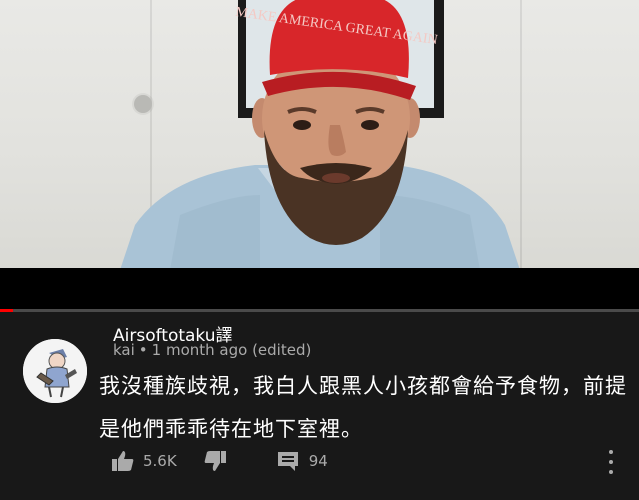  I want to click on video-letterbox, so click(319, 288).